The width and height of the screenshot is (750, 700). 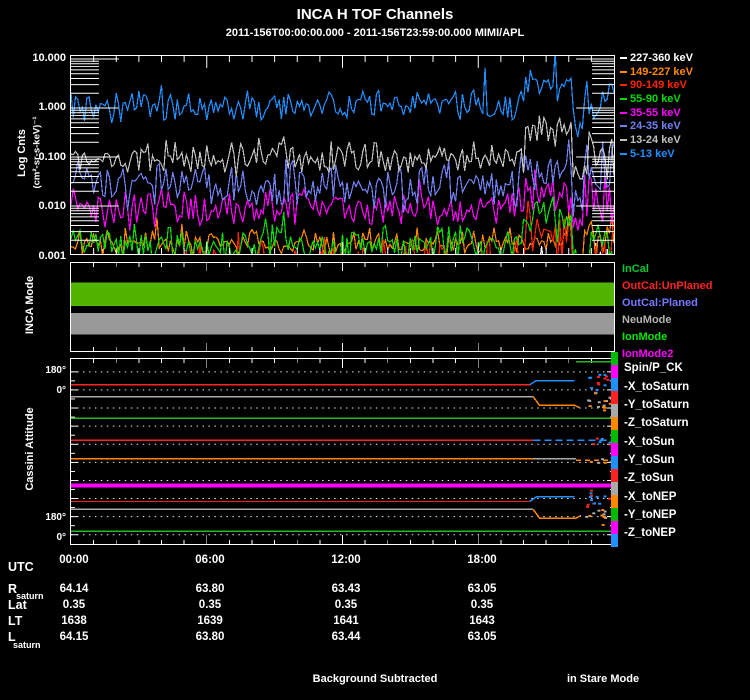 I want to click on legend-item--y-tosun: -Y_toSun, so click(x=656, y=460).